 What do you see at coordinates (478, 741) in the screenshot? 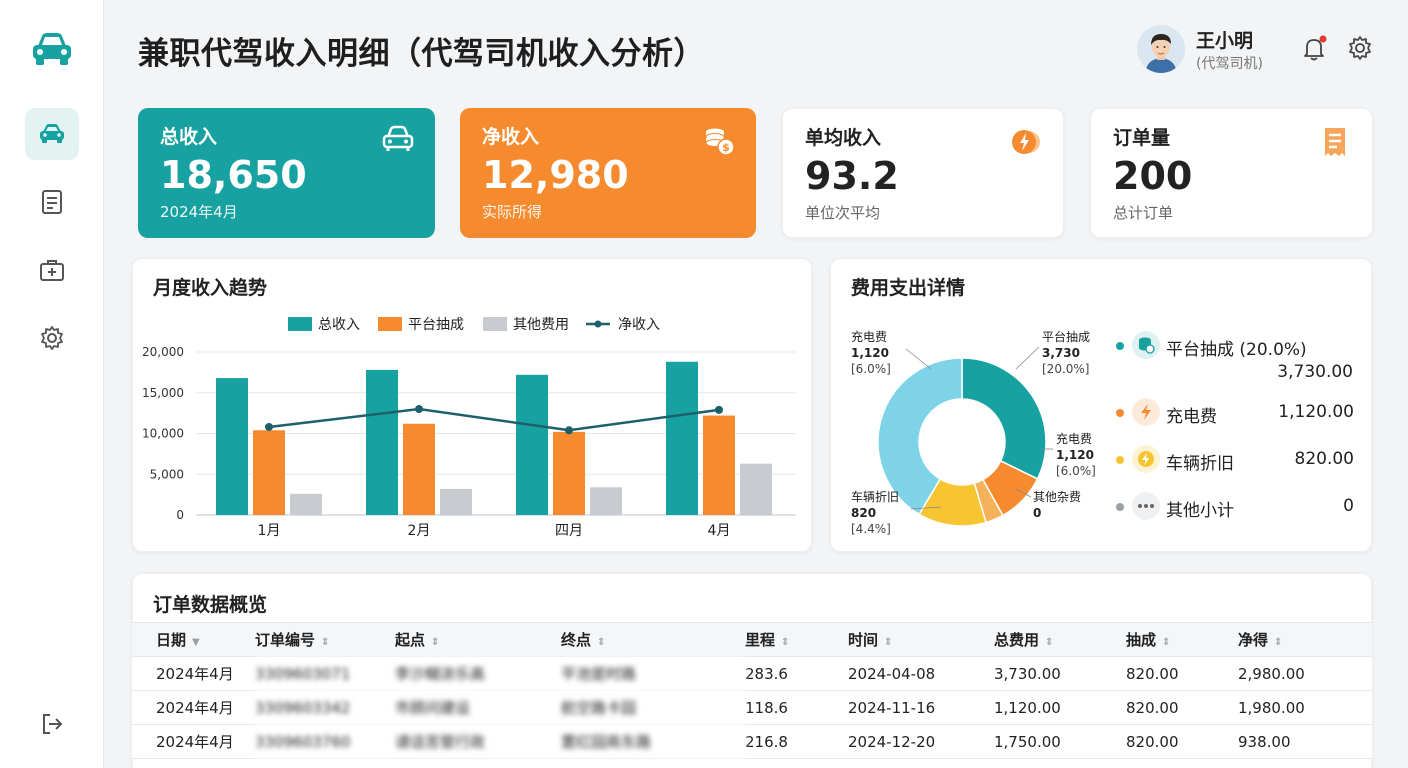
I see `cell-start: 请话苦管行政` at bounding box center [478, 741].